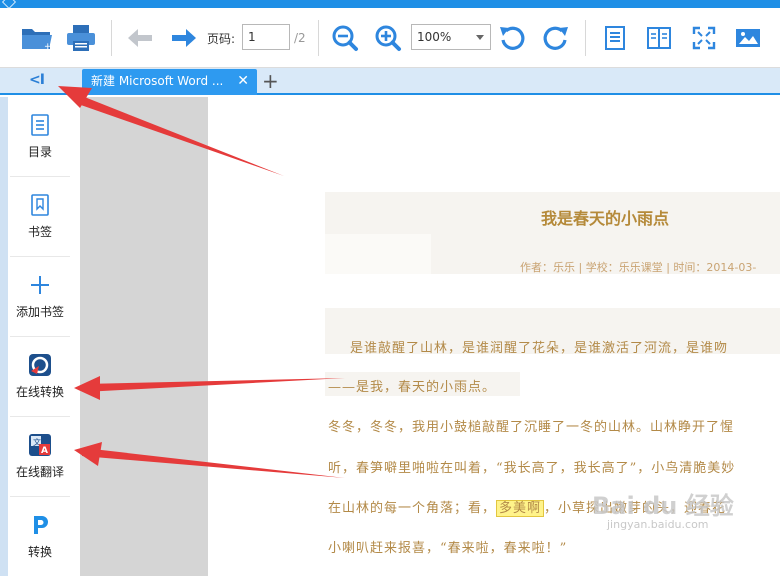 This screenshot has height=576, width=780. Describe the element at coordinates (480, 37) in the screenshot. I see `chevron-down-icon` at that location.